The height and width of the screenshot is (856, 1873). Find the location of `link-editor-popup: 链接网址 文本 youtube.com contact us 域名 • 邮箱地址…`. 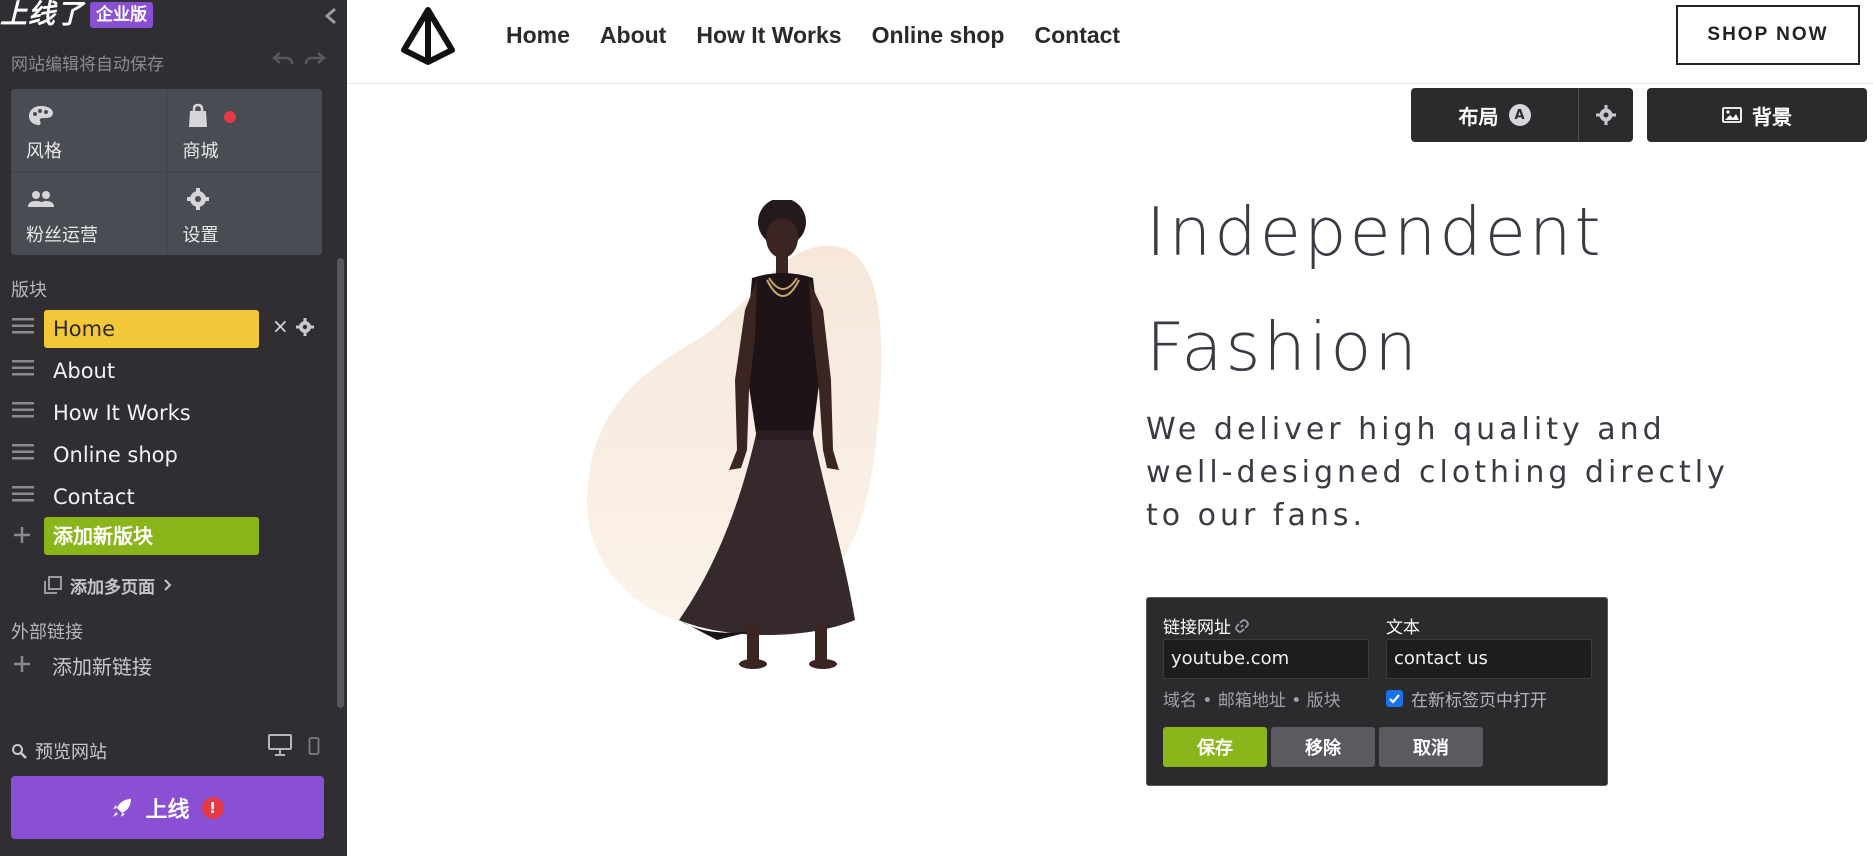

link-editor-popup: 链接网址 文本 youtube.com contact us 域名 • 邮箱地址… is located at coordinates (1377, 691).